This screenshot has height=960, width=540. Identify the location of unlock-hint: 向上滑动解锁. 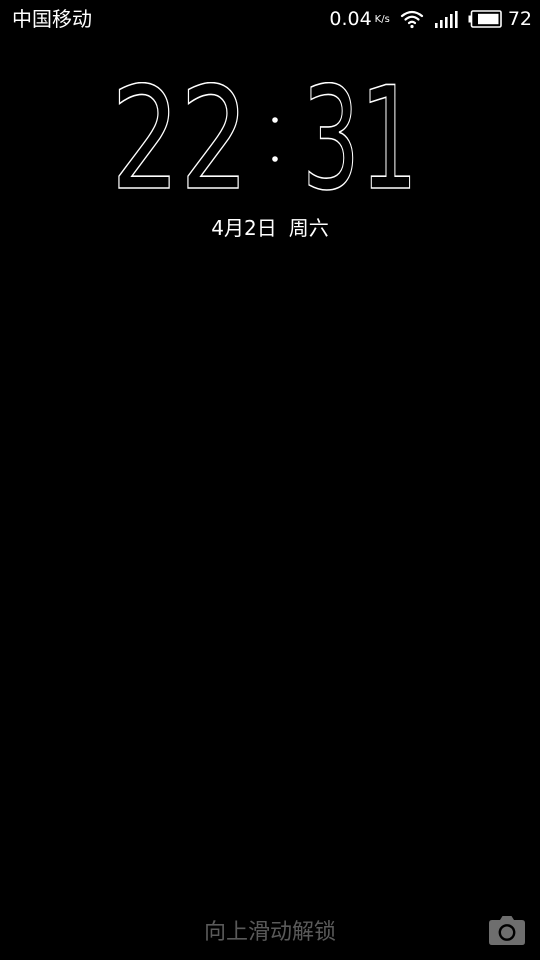
(270, 933).